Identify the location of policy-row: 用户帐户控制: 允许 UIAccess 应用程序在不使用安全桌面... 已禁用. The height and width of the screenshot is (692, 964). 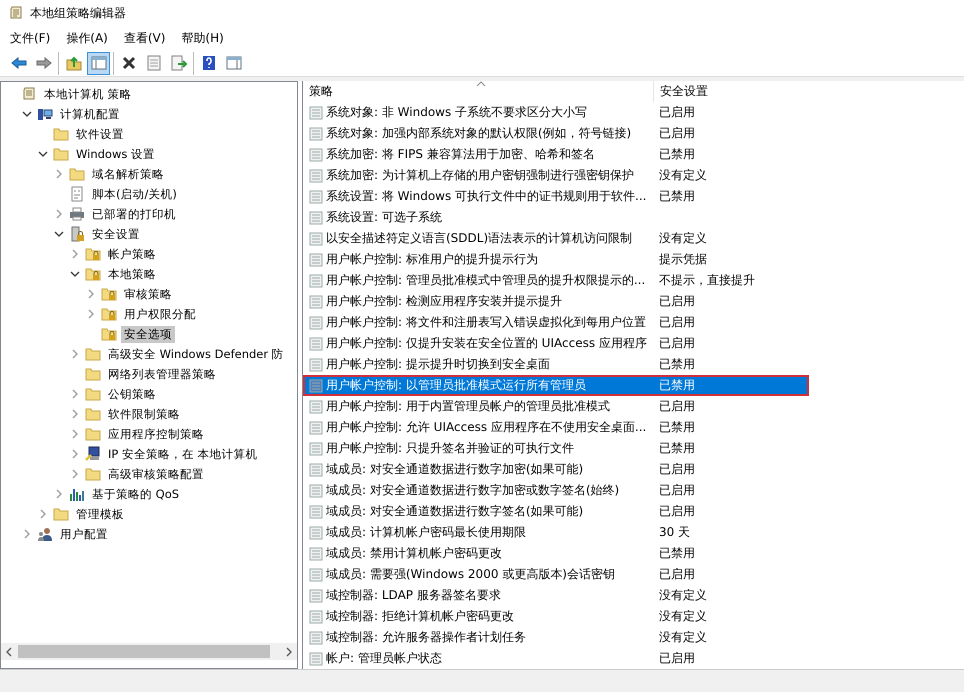
(556, 427).